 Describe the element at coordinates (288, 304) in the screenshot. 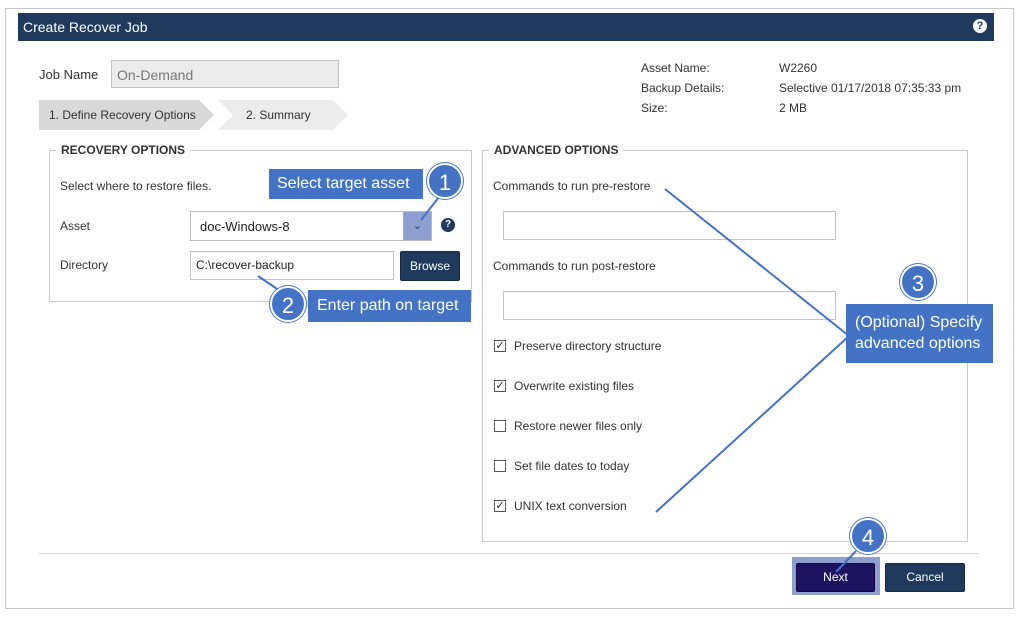

I see `callout-number-2: 2` at that location.